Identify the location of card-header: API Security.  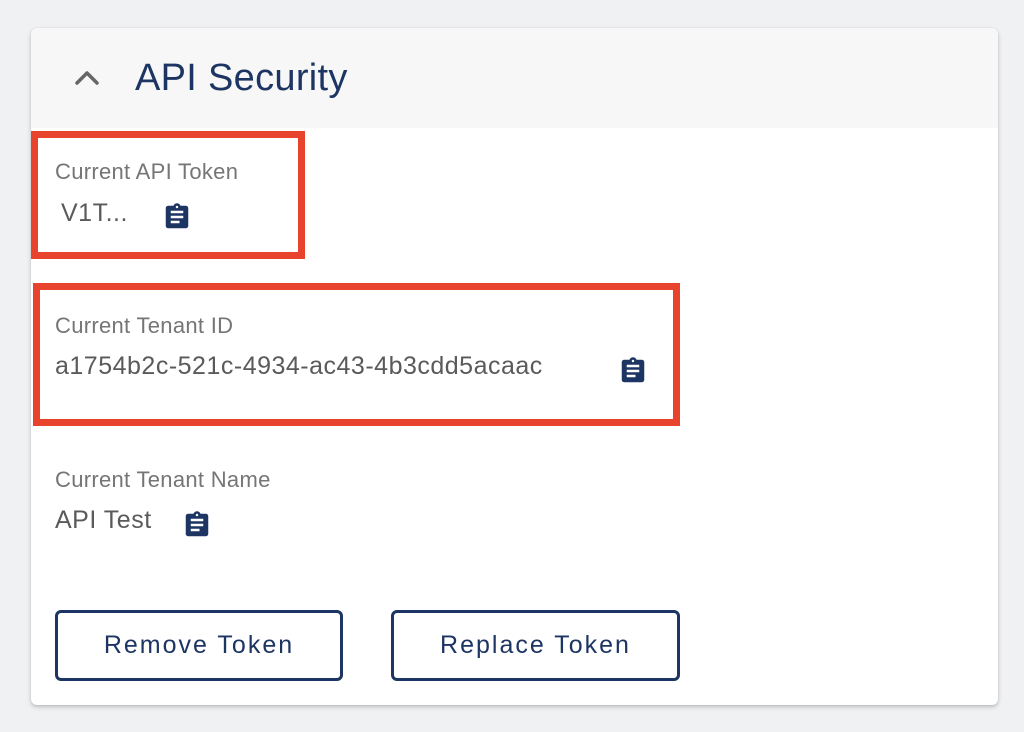
(514, 78).